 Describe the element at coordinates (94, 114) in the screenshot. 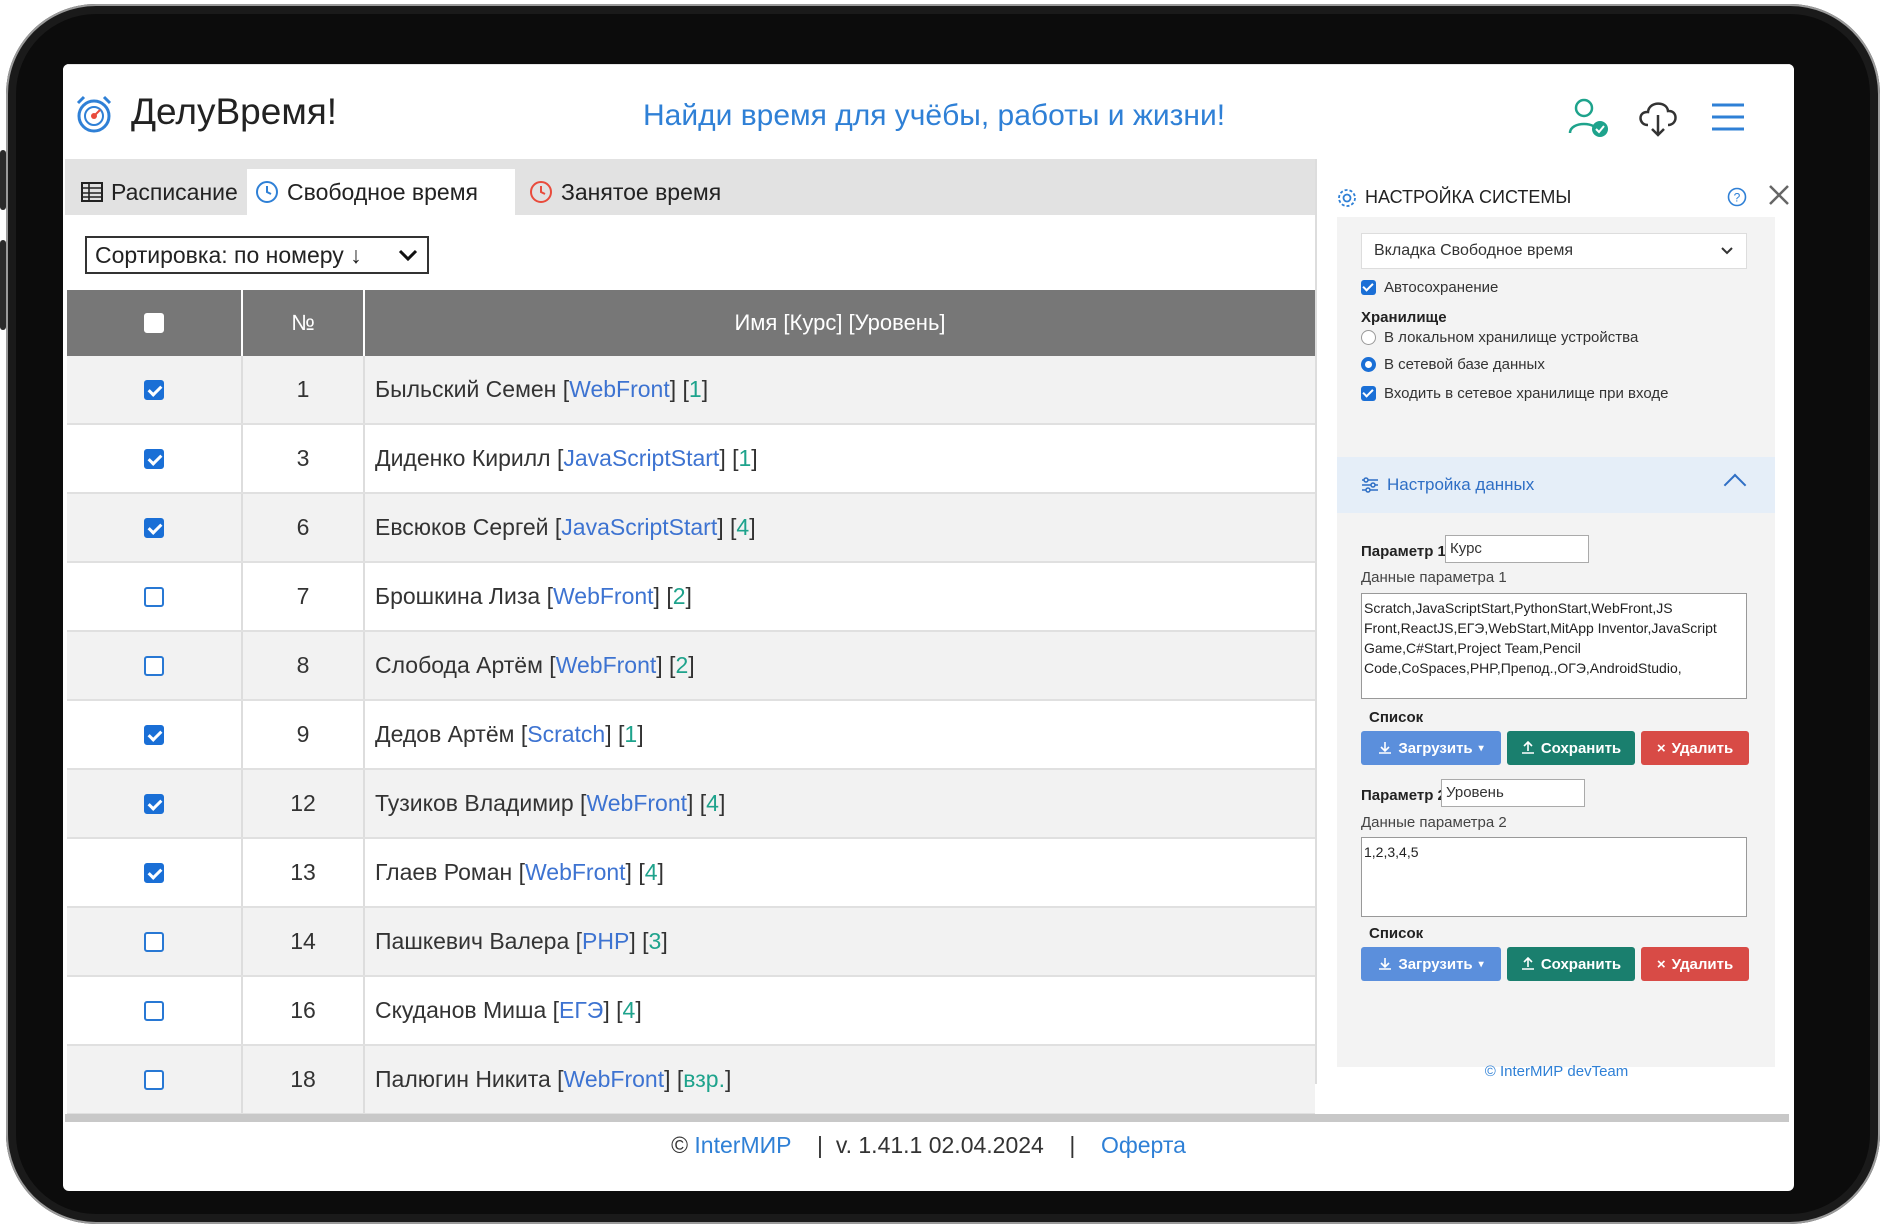

I see `alarm-clock-icon` at that location.